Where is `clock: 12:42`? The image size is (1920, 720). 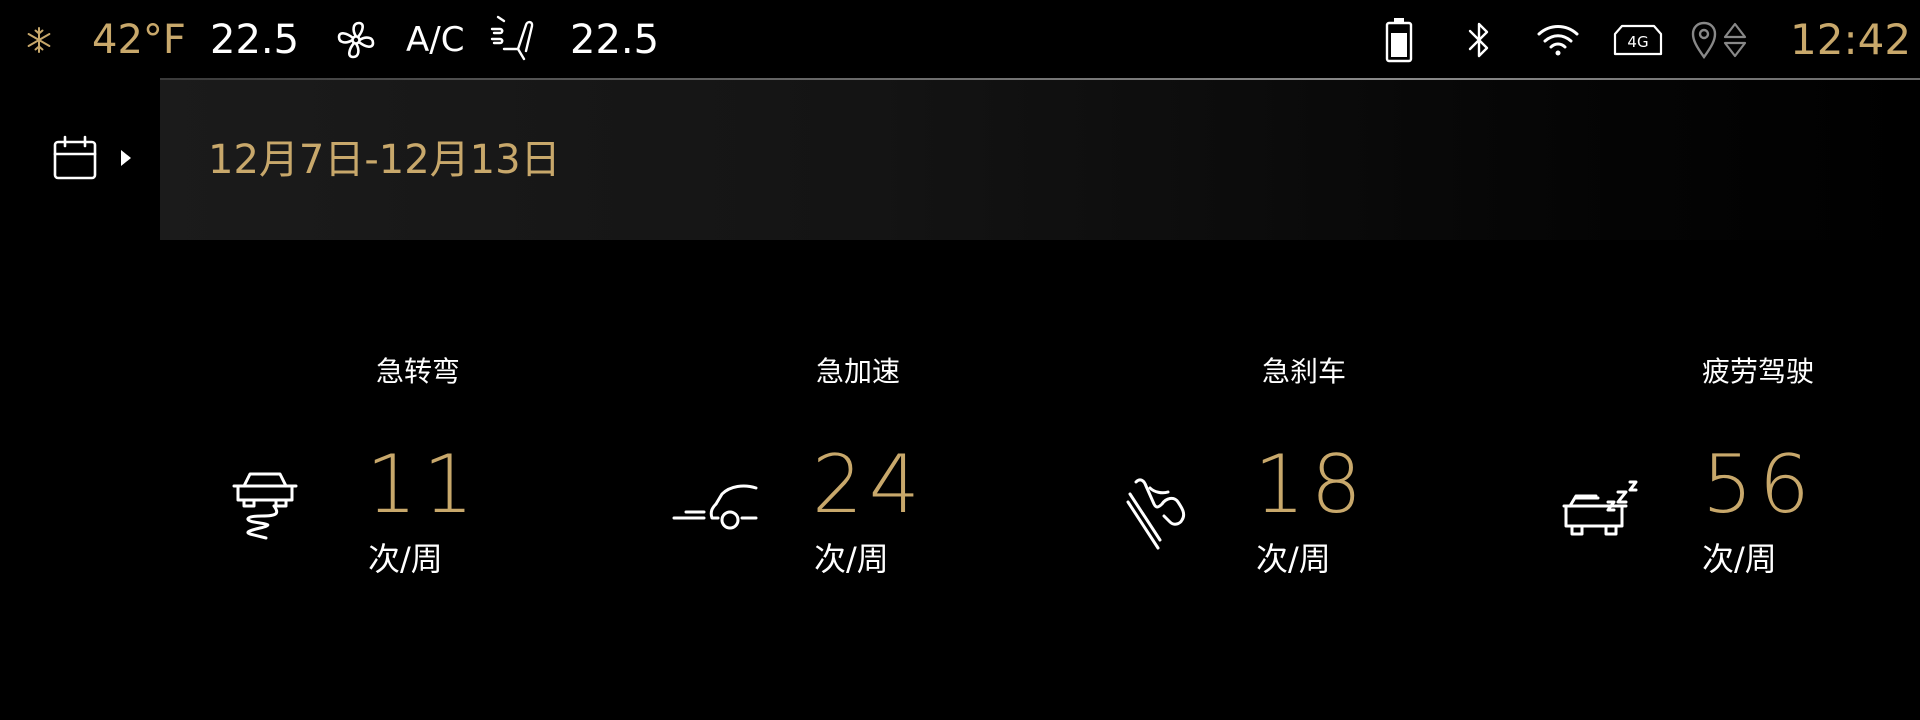
clock: 12:42 is located at coordinates (1851, 39).